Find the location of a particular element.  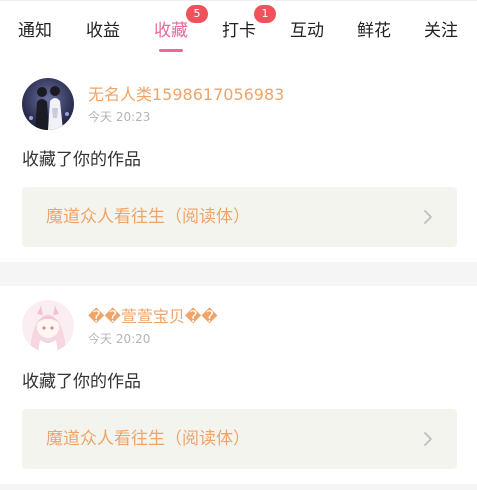

tab-label: 互动 is located at coordinates (307, 31).